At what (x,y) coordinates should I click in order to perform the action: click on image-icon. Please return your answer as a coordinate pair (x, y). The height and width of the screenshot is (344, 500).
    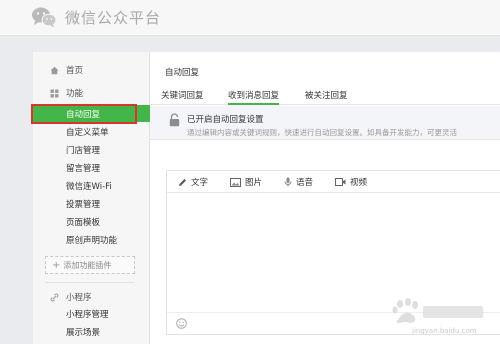
    Looking at the image, I should click on (235, 182).